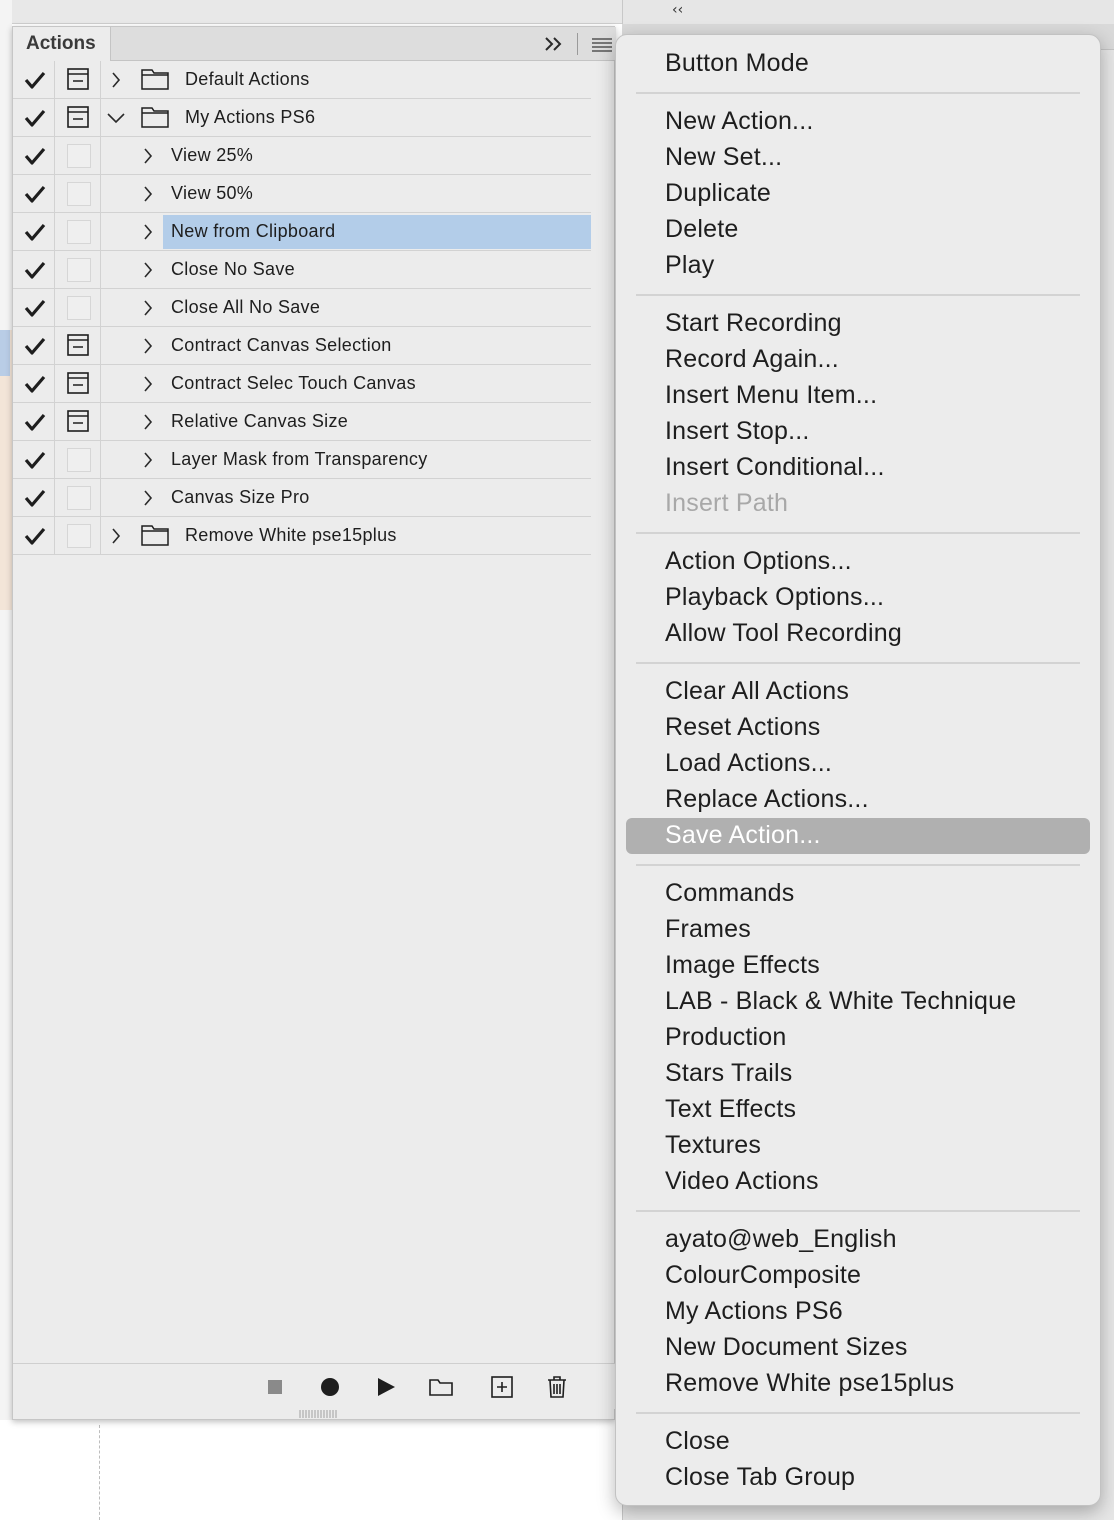 The image size is (1114, 1520). I want to click on action-row: Canvas Size Pro, so click(302, 498).